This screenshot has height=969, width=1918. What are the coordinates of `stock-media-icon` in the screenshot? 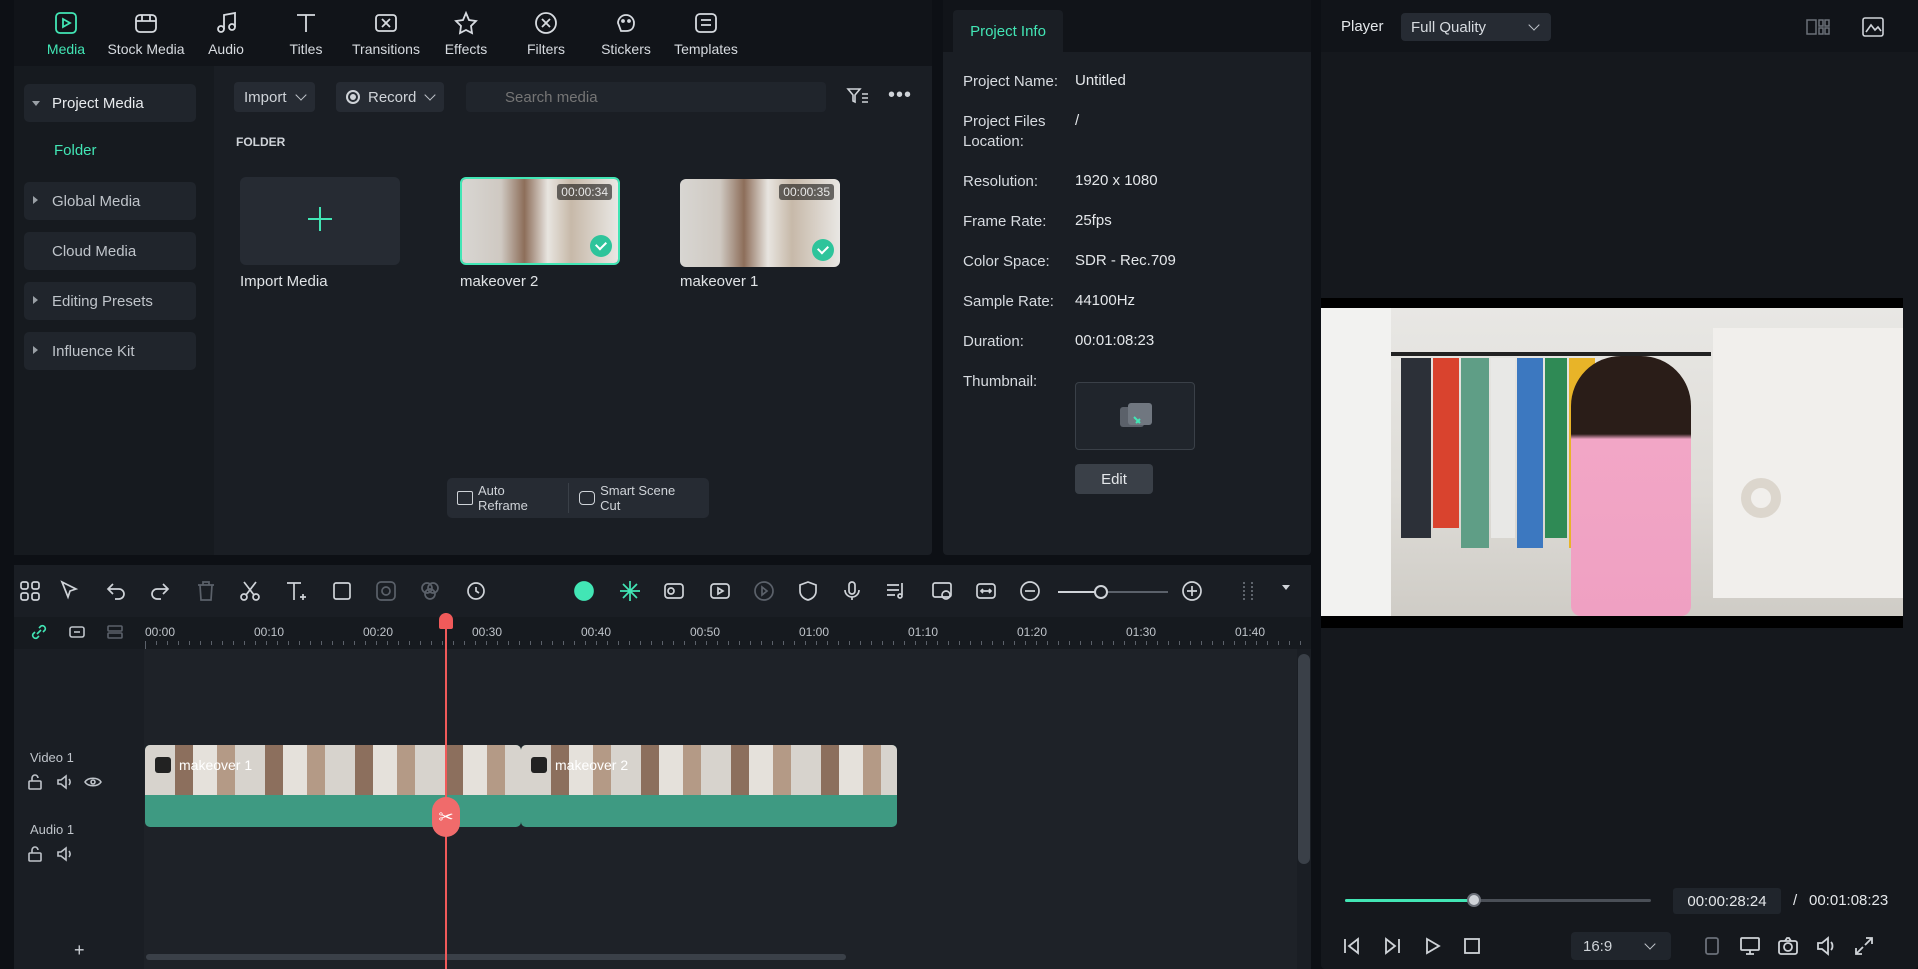 It's located at (146, 23).